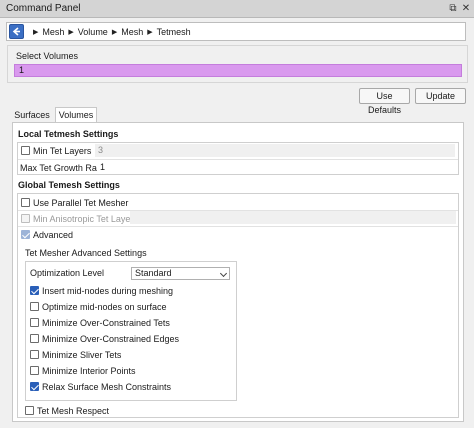  I want to click on min-sliver-tets-label: Minimize Sliver Tets, so click(82, 355).